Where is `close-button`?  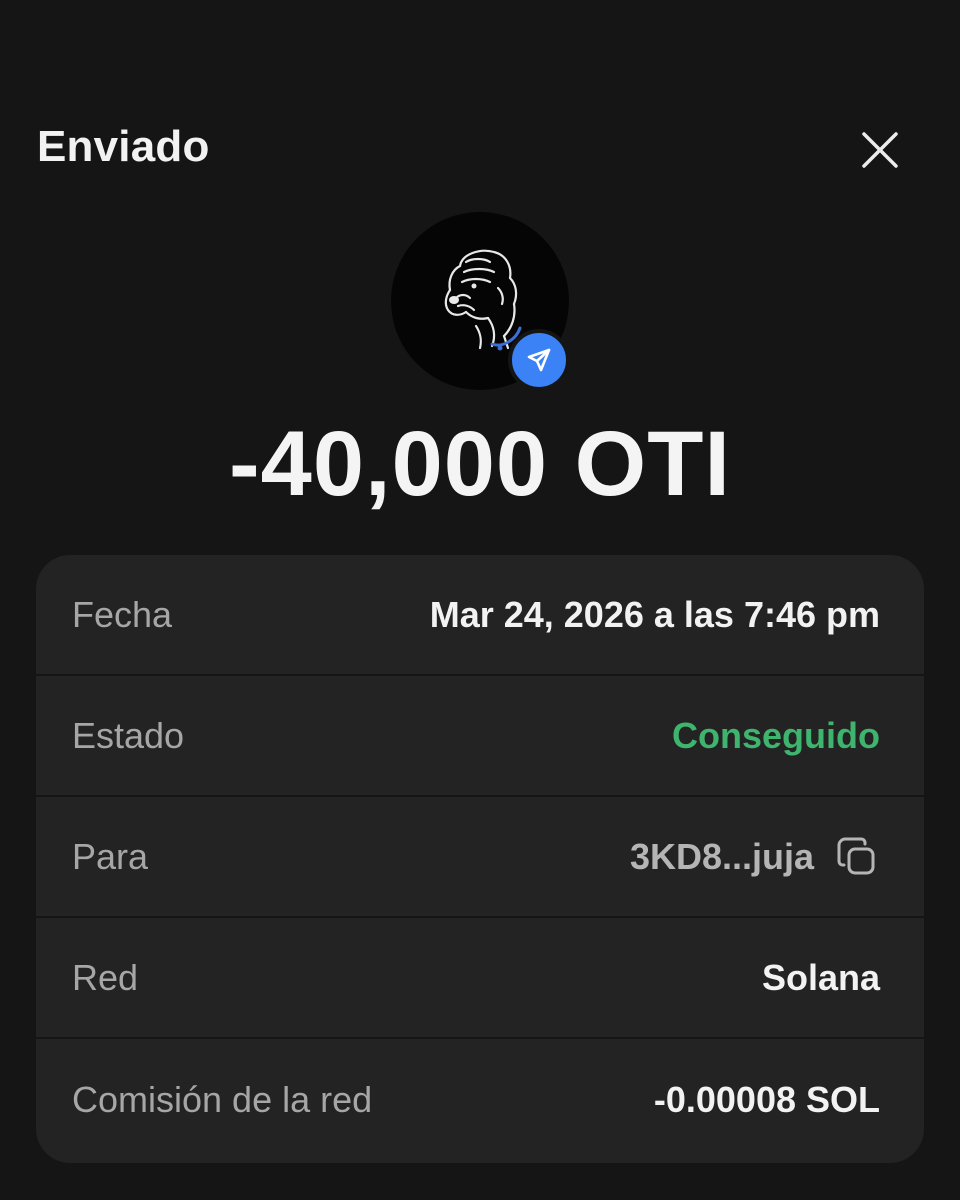
close-button is located at coordinates (880, 150).